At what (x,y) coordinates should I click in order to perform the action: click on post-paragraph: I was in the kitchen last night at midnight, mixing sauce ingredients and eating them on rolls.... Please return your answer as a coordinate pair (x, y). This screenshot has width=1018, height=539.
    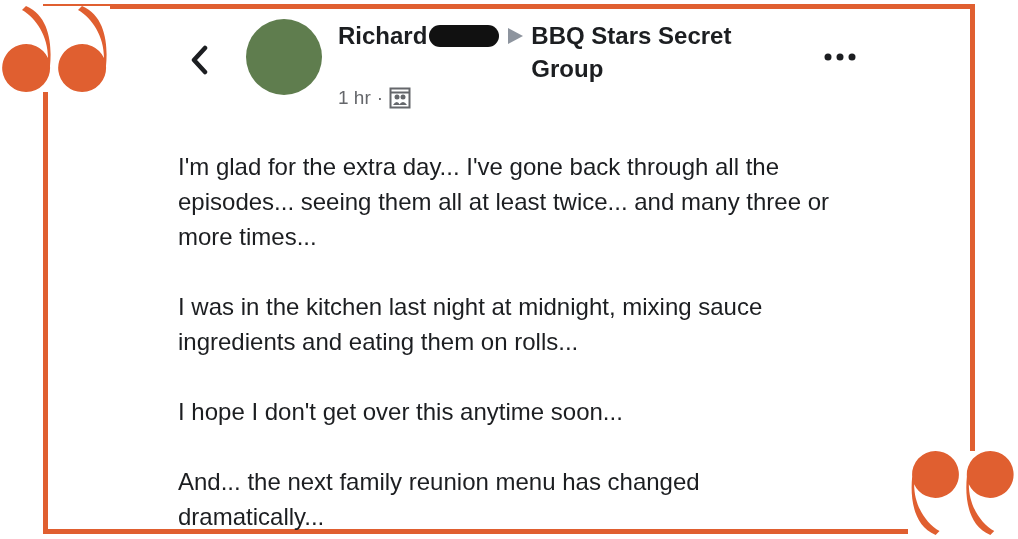
    Looking at the image, I should click on (471, 324).